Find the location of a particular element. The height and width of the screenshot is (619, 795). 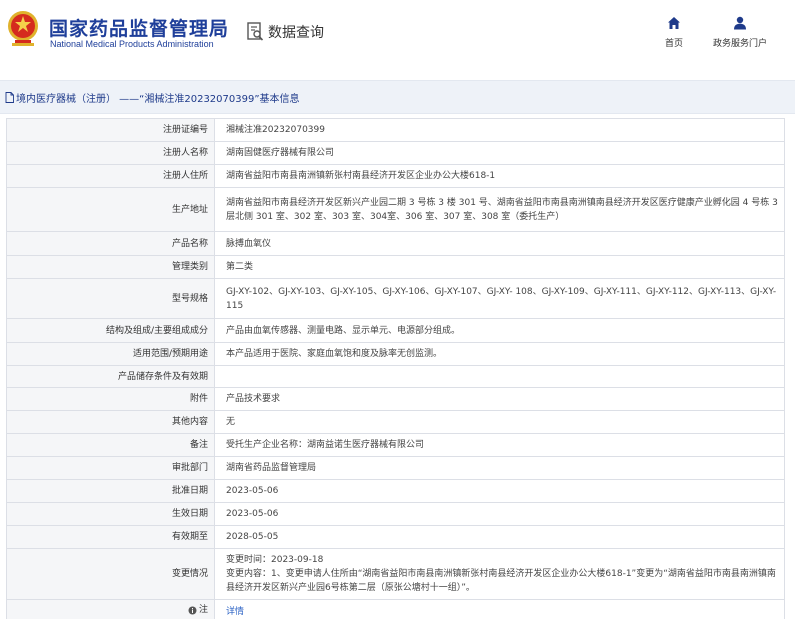

table-row: 附件 产品技术要求 is located at coordinates (395, 399).